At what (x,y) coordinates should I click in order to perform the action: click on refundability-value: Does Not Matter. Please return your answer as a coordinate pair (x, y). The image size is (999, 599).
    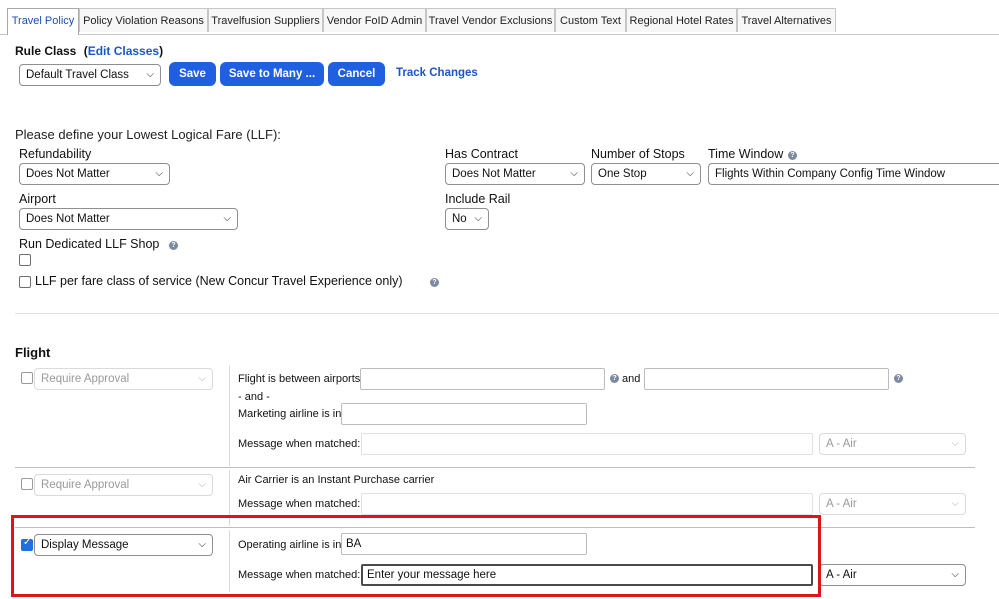
    Looking at the image, I should click on (68, 174).